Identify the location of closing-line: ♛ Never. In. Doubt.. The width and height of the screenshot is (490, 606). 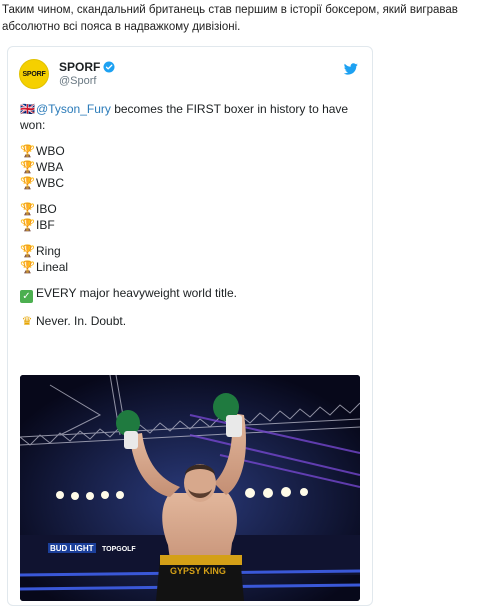
(190, 321).